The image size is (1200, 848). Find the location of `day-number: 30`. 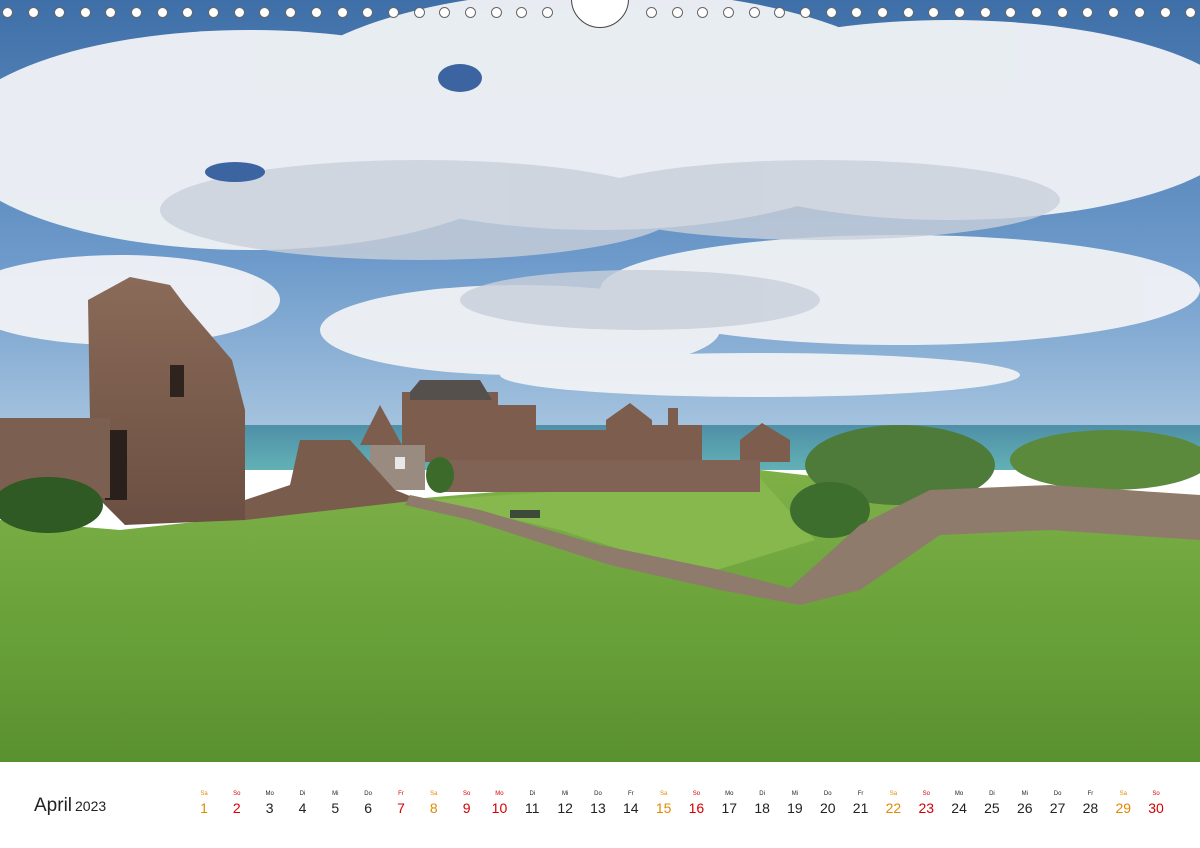

day-number: 30 is located at coordinates (1156, 808).